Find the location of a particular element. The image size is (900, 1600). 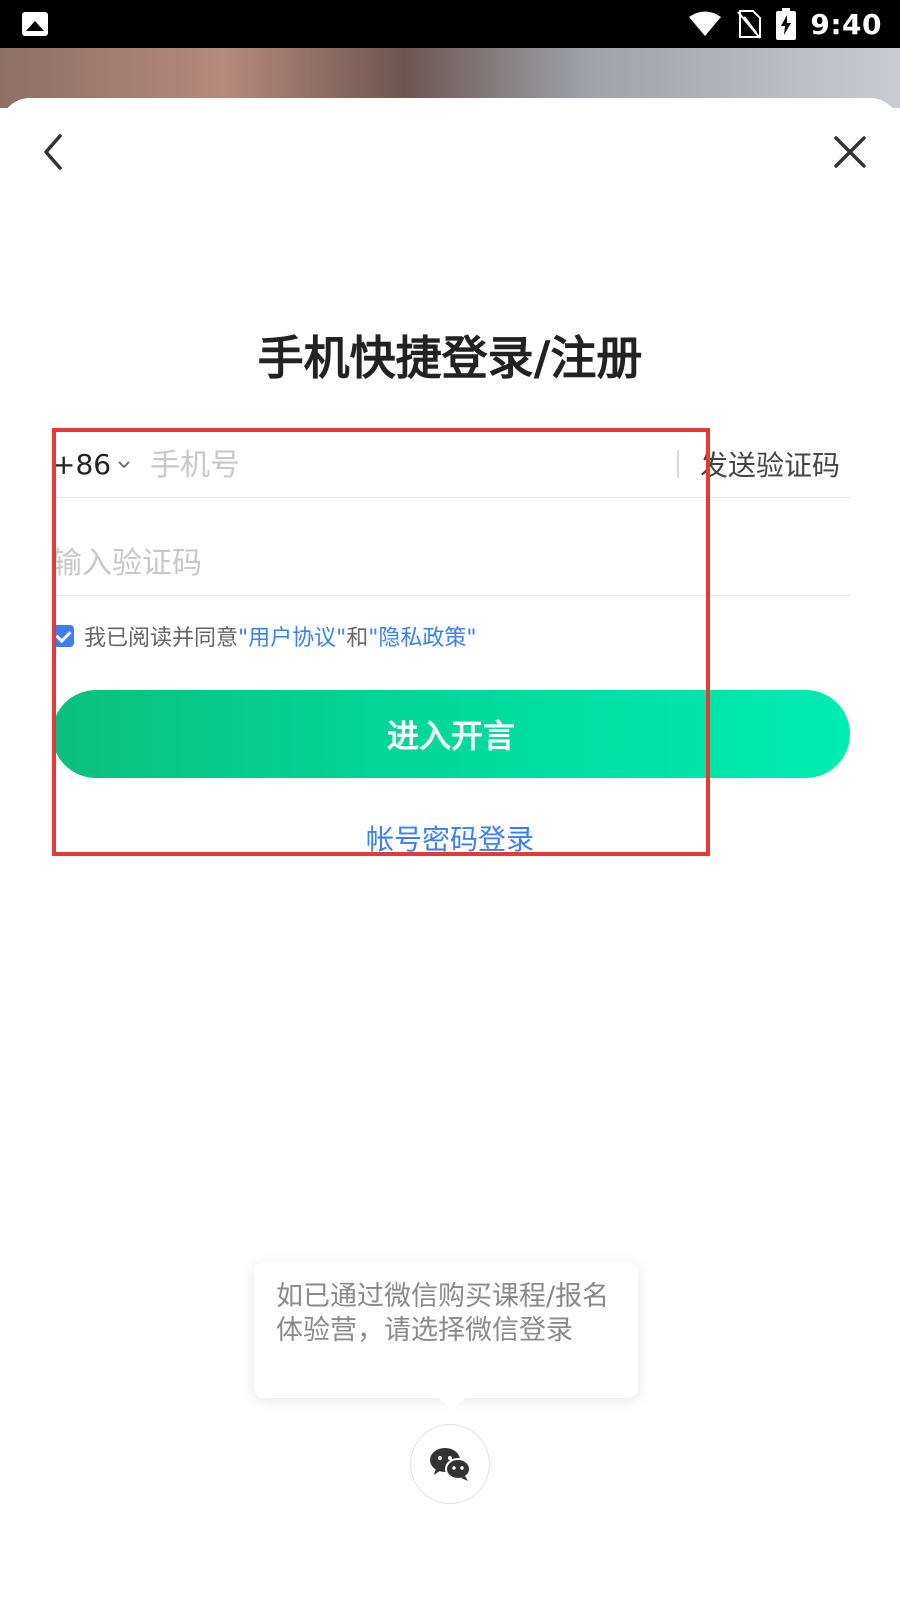

send-code-button: 发送验证码 is located at coordinates (770, 464).